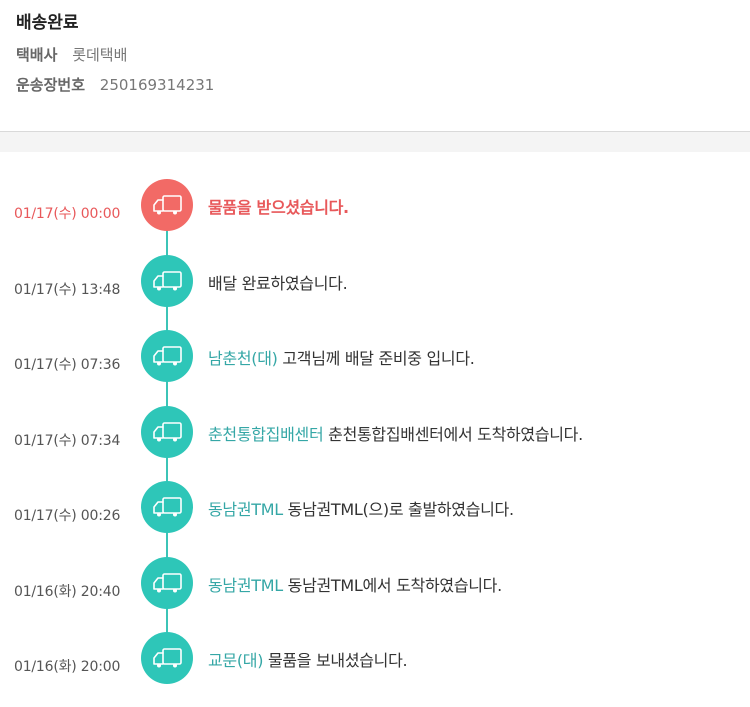 This screenshot has width=750, height=707. What do you see at coordinates (67, 365) in the screenshot?
I see `event-time: 01/17(수) 07:36` at bounding box center [67, 365].